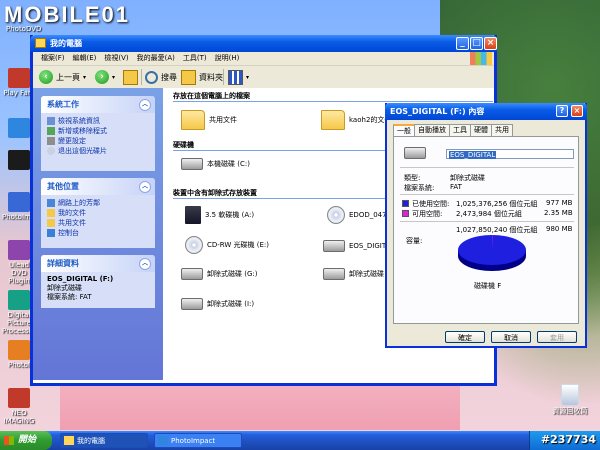 This screenshot has height=450, width=600. Describe the element at coordinates (98, 141) in the screenshot. I see `link-change-settings: 變更設定` at that location.